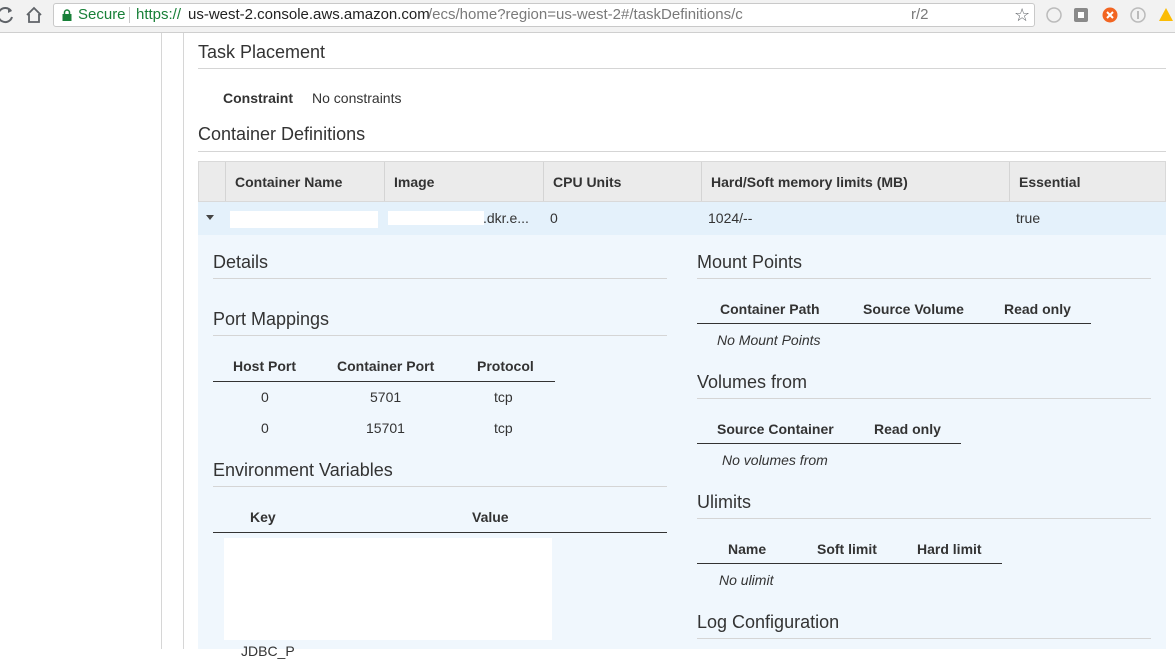  What do you see at coordinates (682, 218) in the screenshot?
I see `table-row: .dkr.e... 0 1024/-- true` at bounding box center [682, 218].